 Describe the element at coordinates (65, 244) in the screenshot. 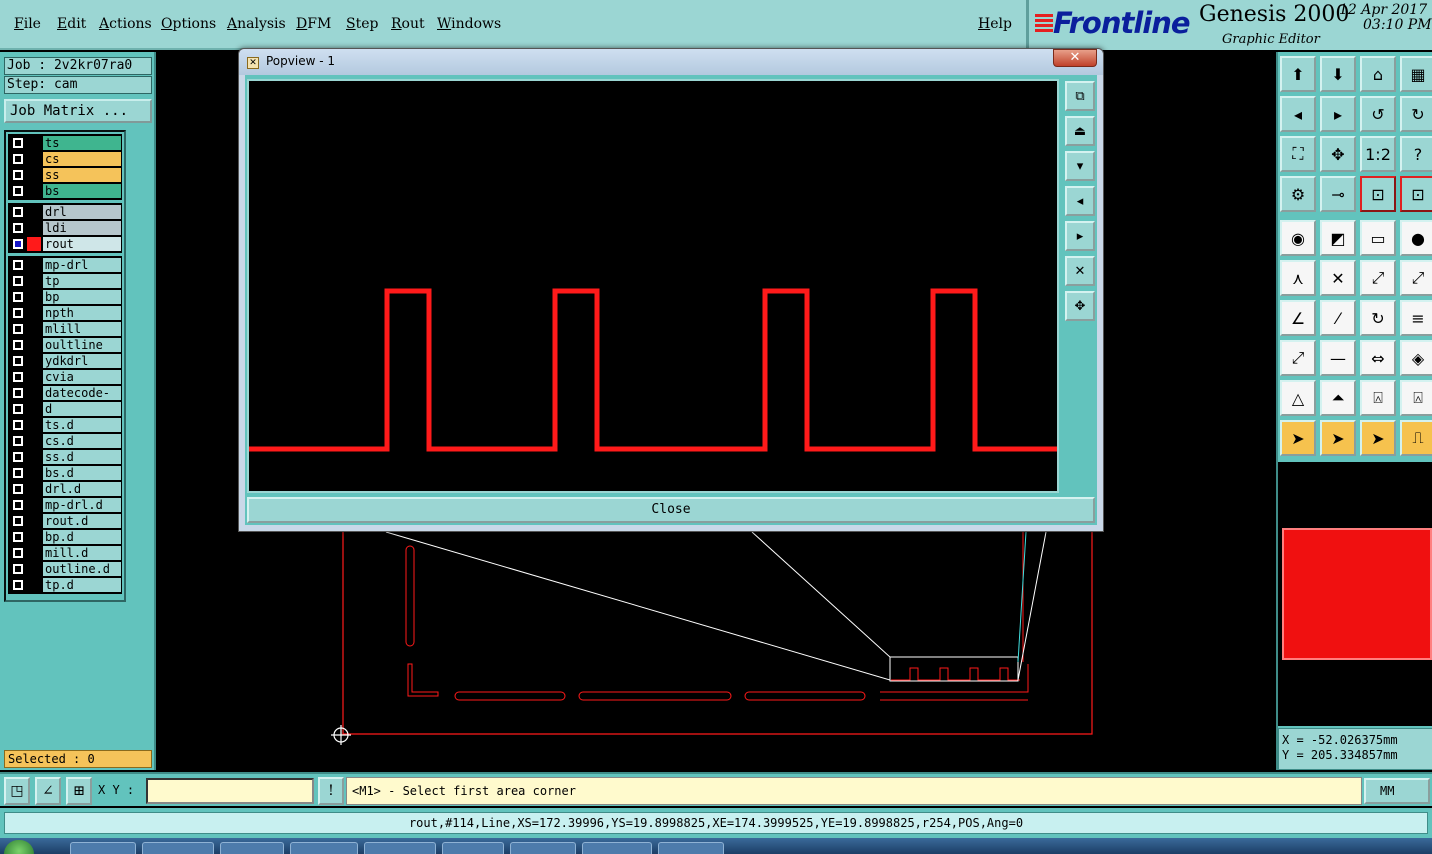

I see `layer-row-rout: rout` at that location.